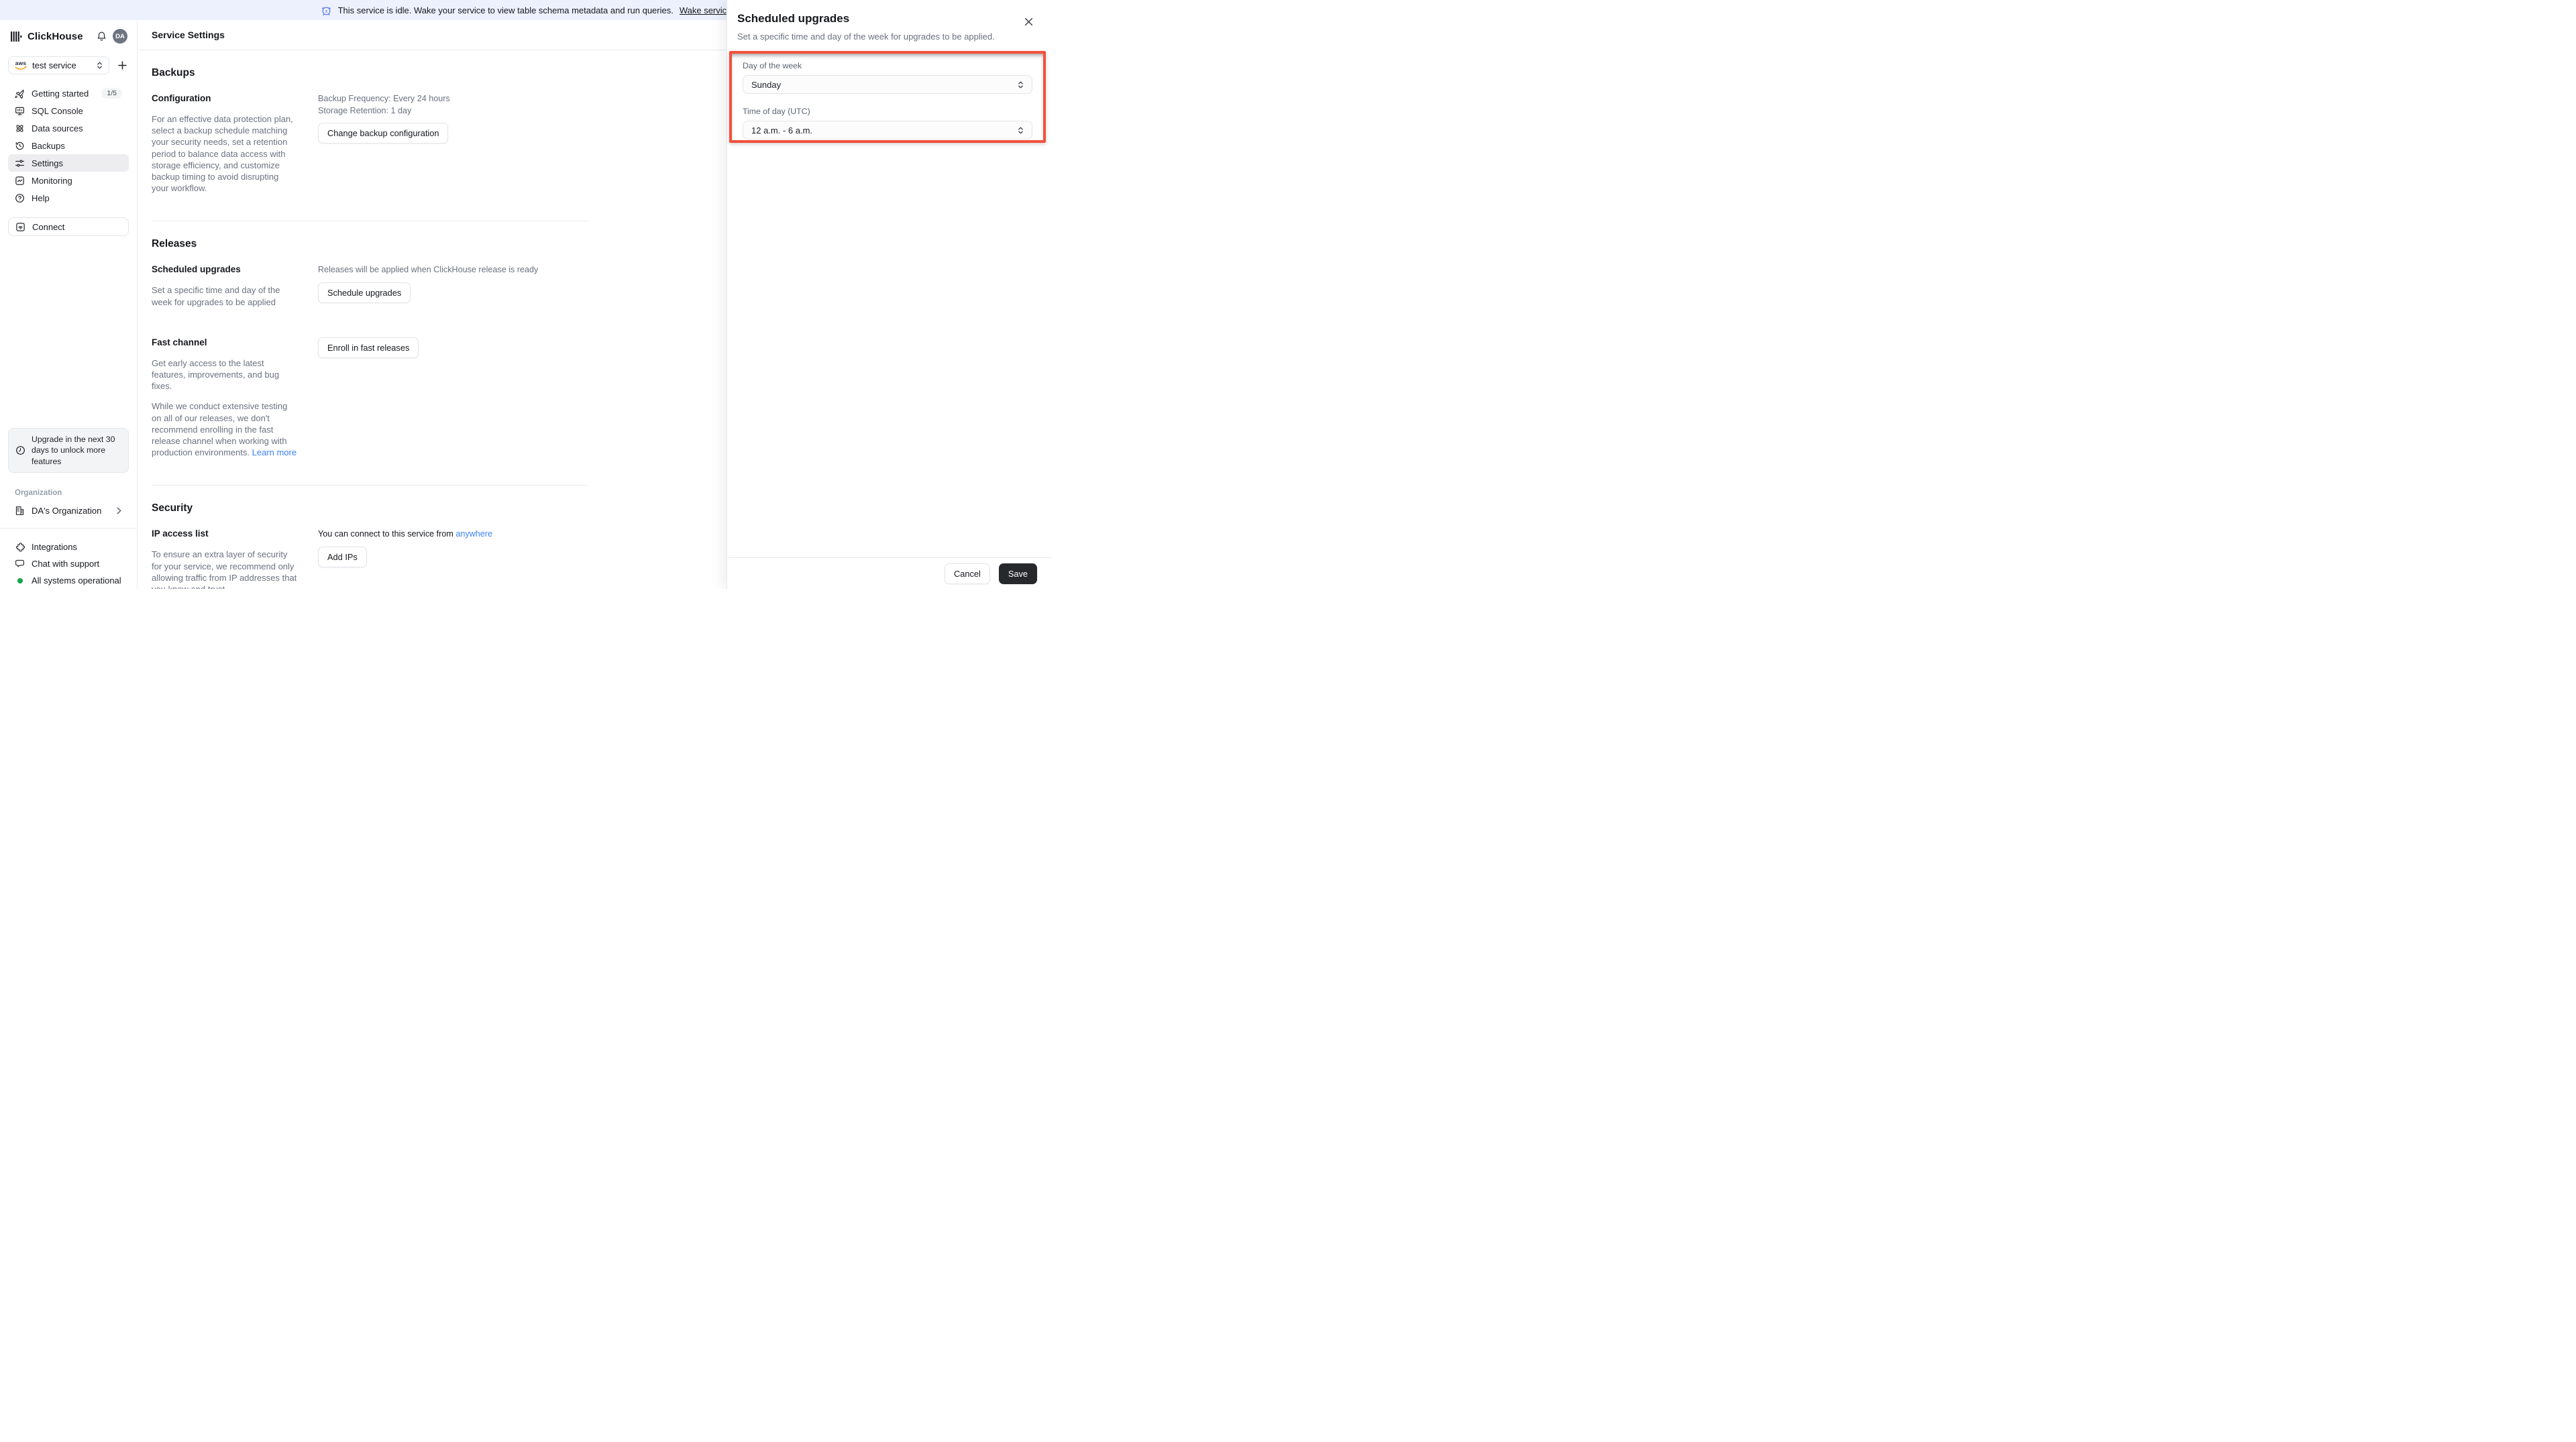 The width and height of the screenshot is (2576, 1442). I want to click on snooze-alarm-icon: z, so click(326, 10).